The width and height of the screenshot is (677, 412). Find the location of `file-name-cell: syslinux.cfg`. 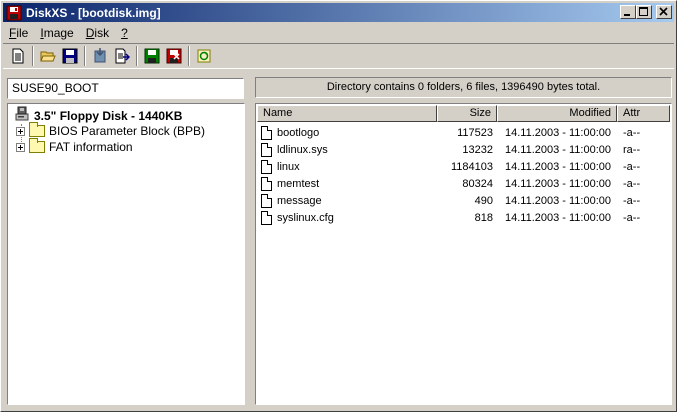

file-name-cell: syslinux.cfg is located at coordinates (347, 217).